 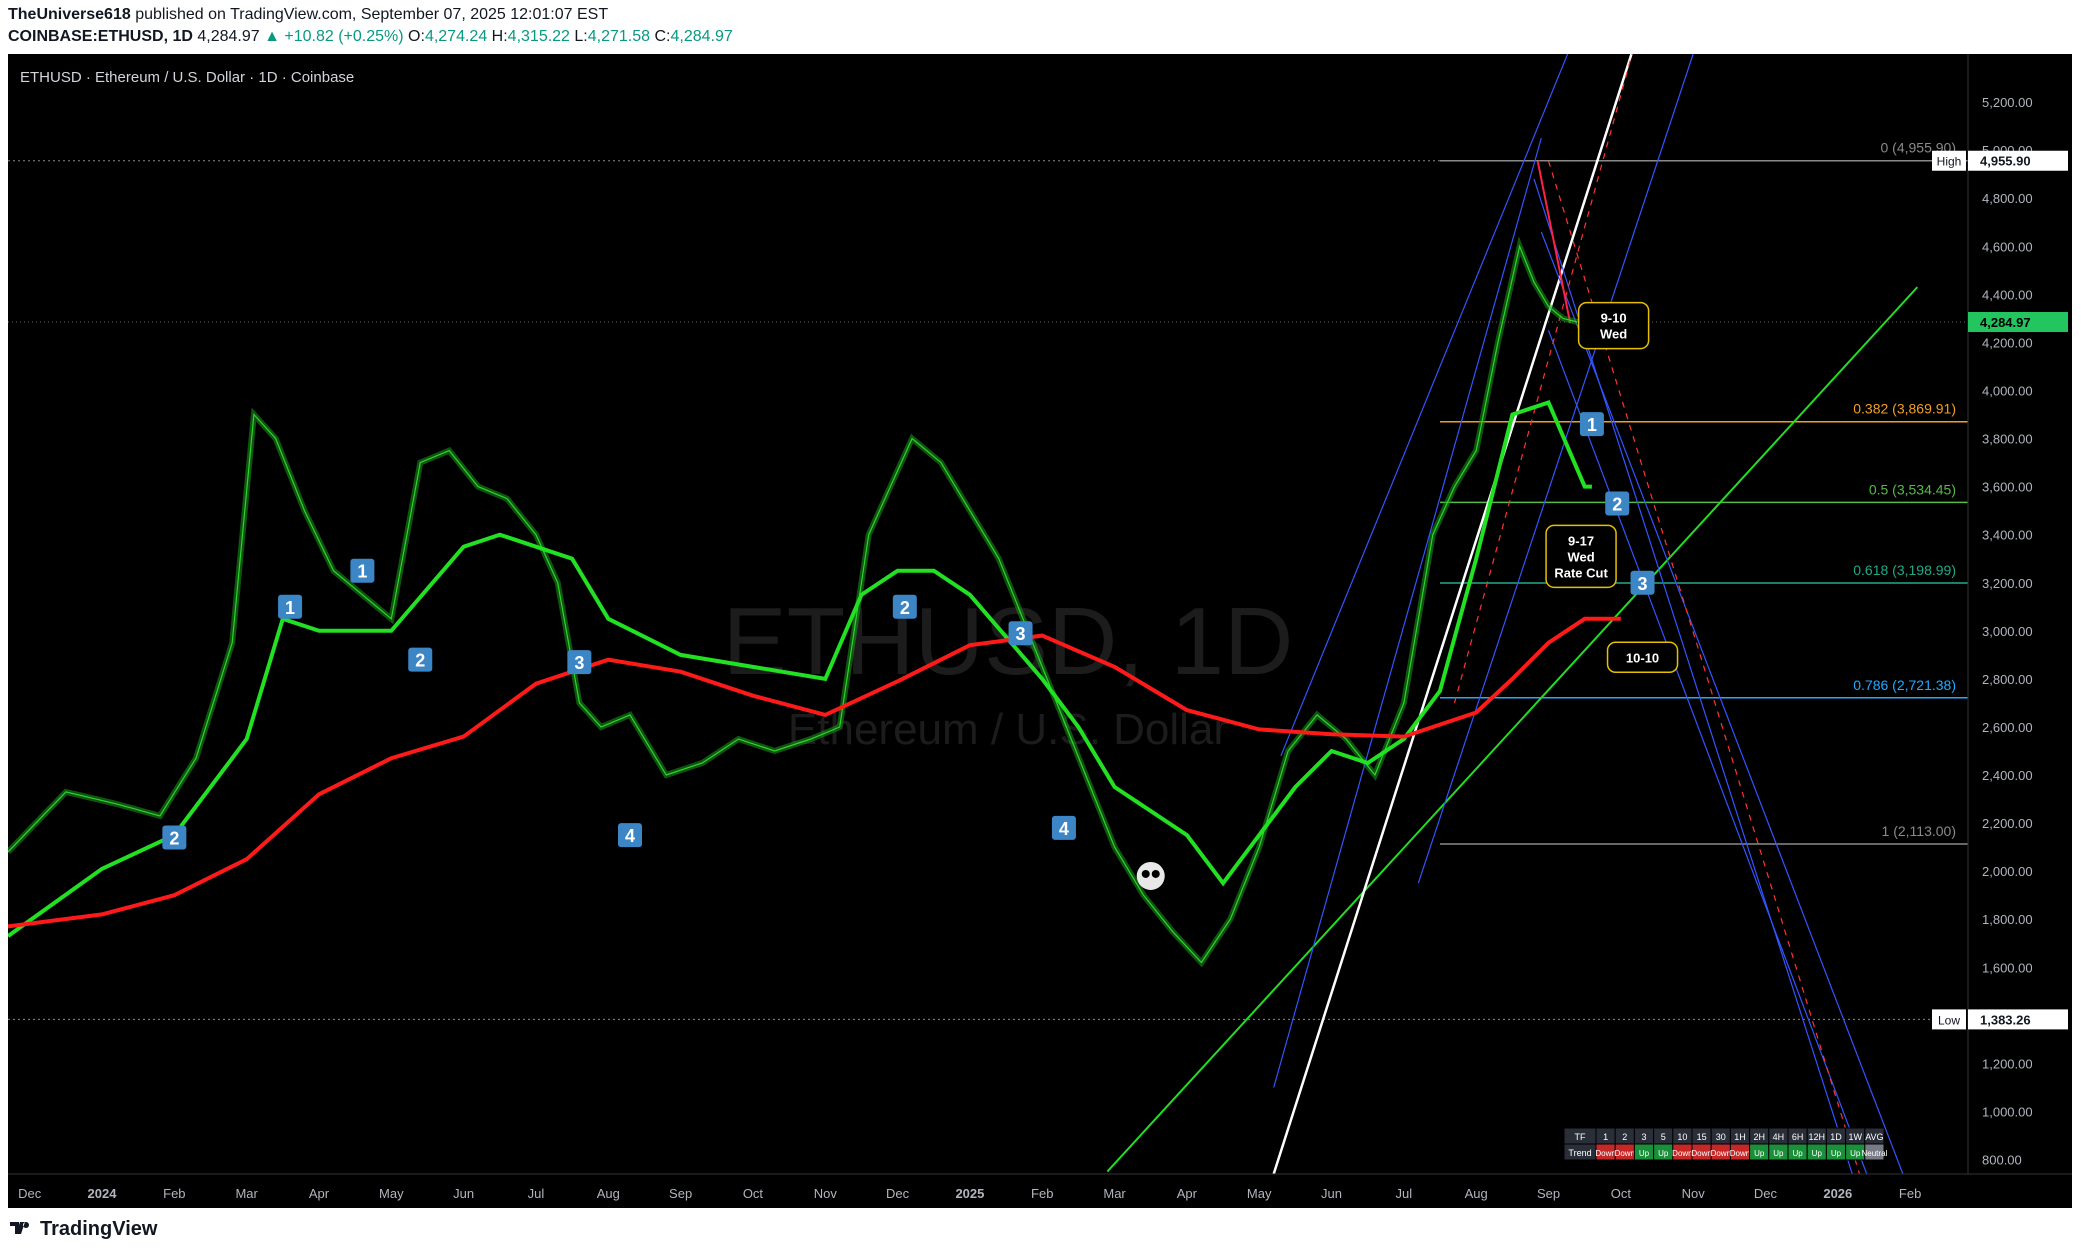 I want to click on trend-table-header: 6H, so click(x=1798, y=1137).